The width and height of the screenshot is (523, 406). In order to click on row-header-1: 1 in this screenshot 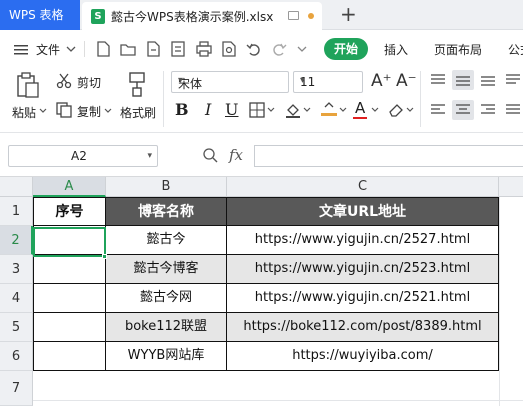, I will do `click(16, 211)`.